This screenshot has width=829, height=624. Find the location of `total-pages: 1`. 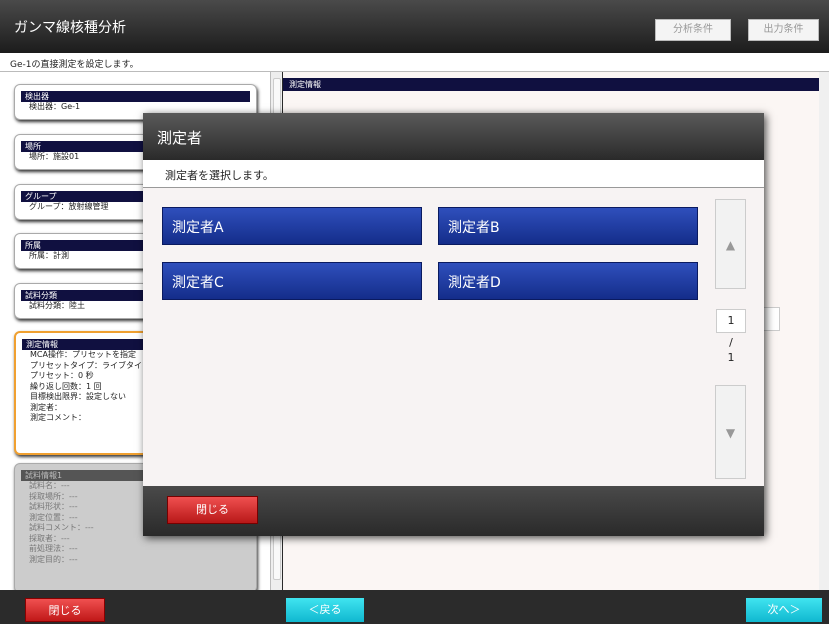

total-pages: 1 is located at coordinates (731, 357).